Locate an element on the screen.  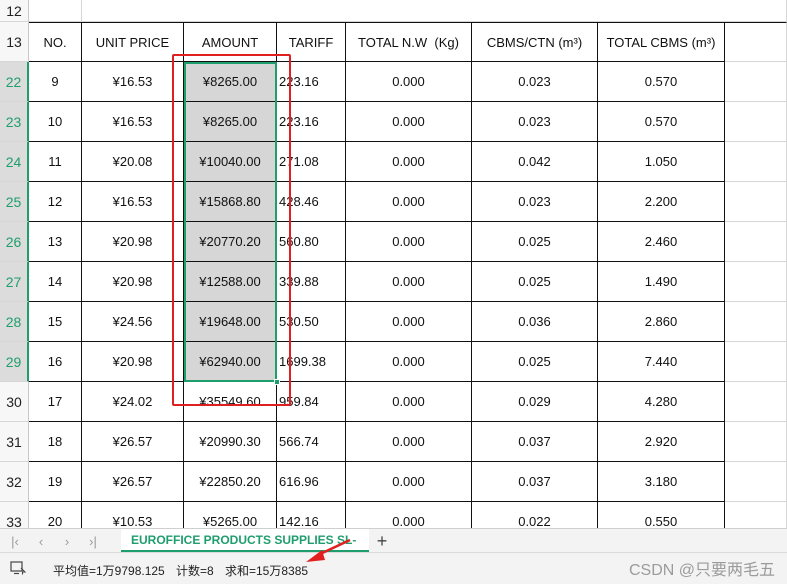
cell-unit-price: ¥24.02 is located at coordinates (133, 402).